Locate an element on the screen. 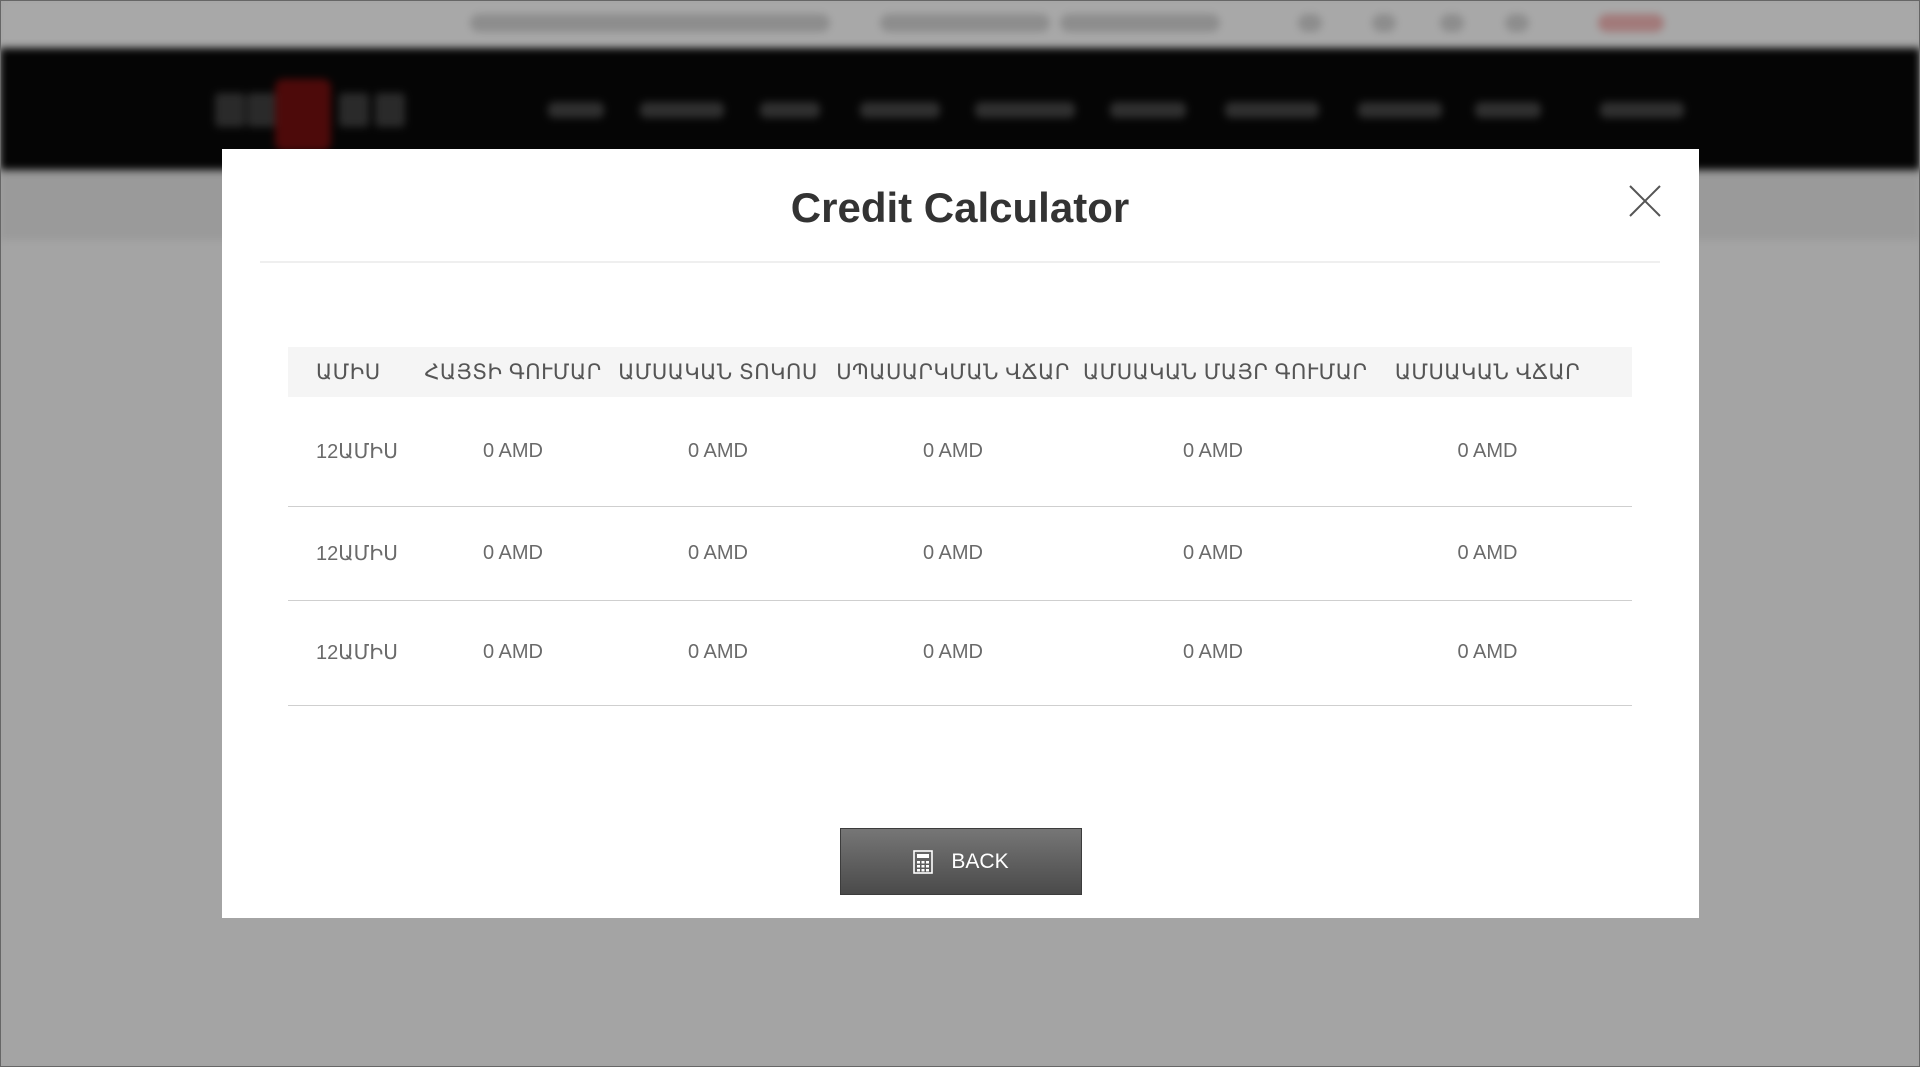  close-icon is located at coordinates (1645, 201).